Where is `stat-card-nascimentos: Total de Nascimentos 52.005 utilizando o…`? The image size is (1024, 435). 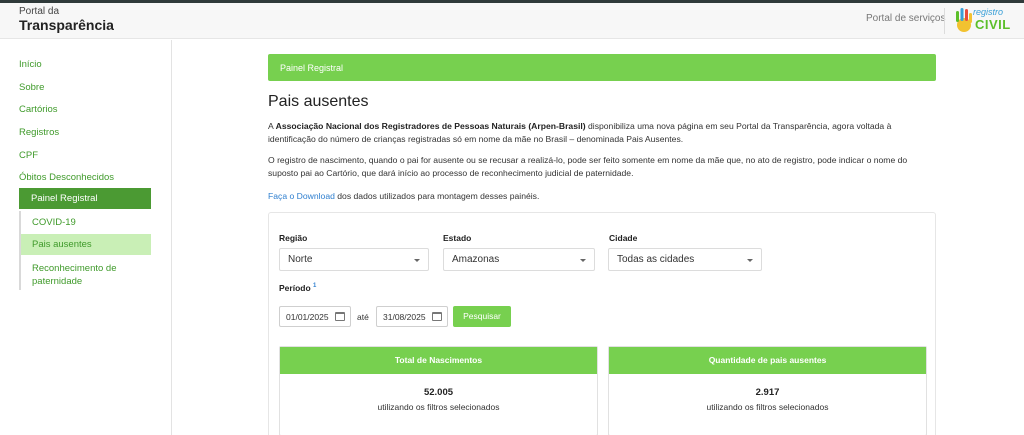 stat-card-nascimentos: Total de Nascimentos 52.005 utilizando o… is located at coordinates (438, 390).